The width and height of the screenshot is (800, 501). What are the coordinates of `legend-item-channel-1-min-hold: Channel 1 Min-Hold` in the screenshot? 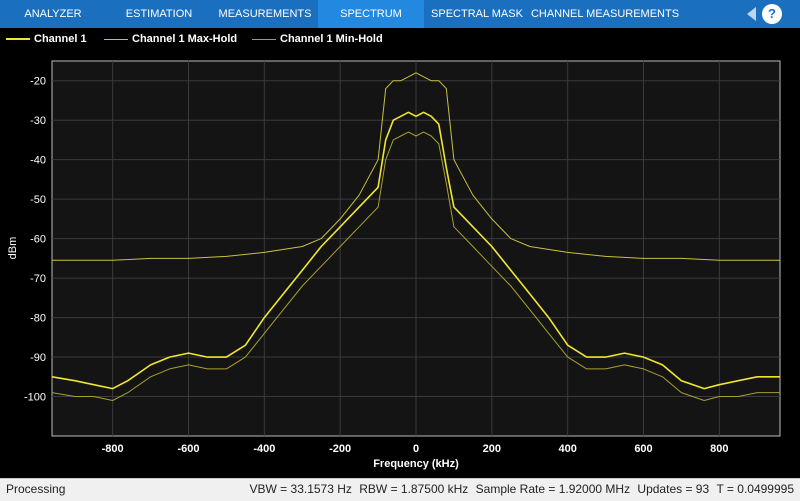 It's located at (317, 39).